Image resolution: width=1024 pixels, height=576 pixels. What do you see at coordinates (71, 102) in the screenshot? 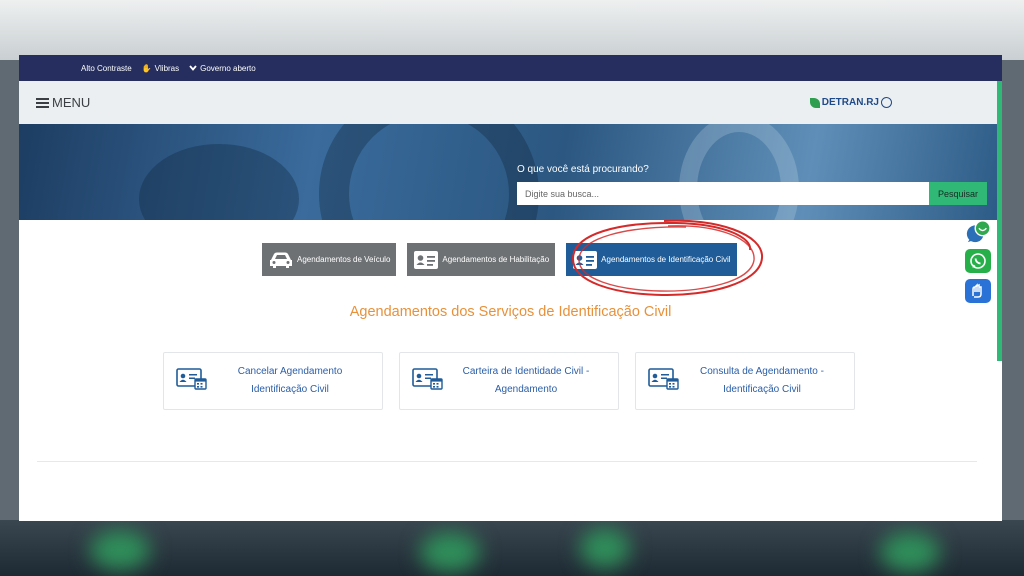
I see `menu-label: MENU` at bounding box center [71, 102].